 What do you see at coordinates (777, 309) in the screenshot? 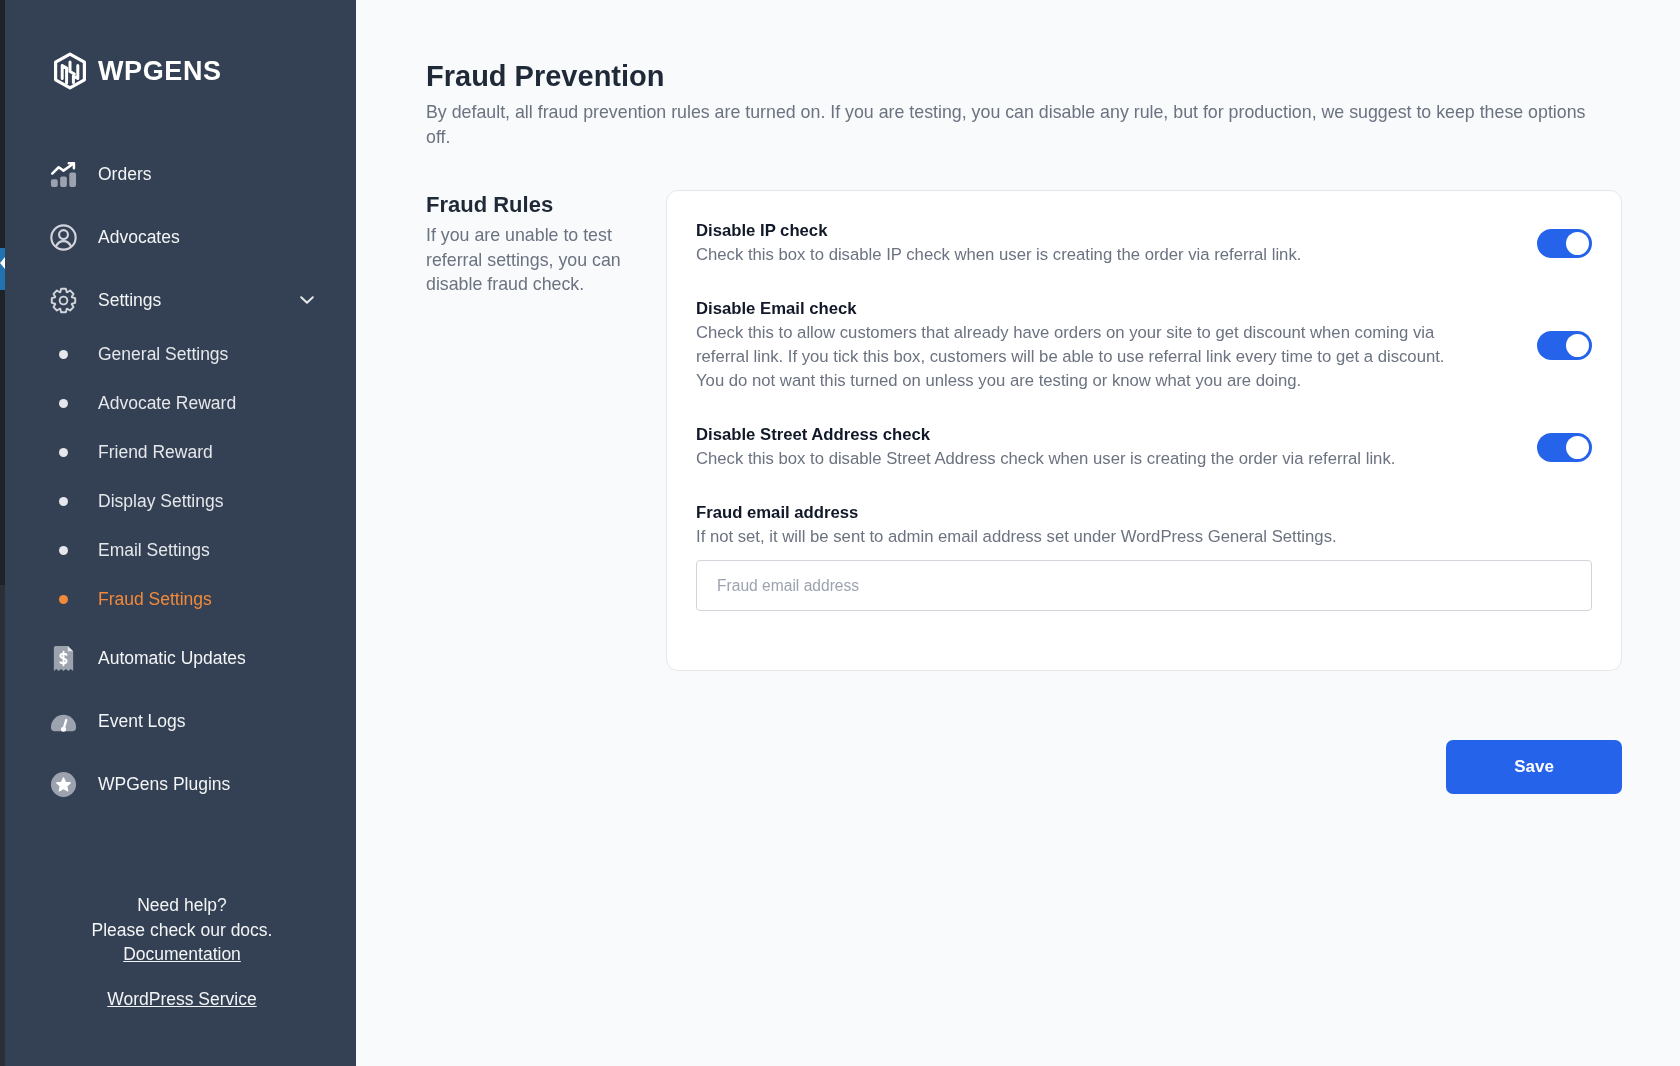
I see `rule-title: Disable Email check` at bounding box center [777, 309].